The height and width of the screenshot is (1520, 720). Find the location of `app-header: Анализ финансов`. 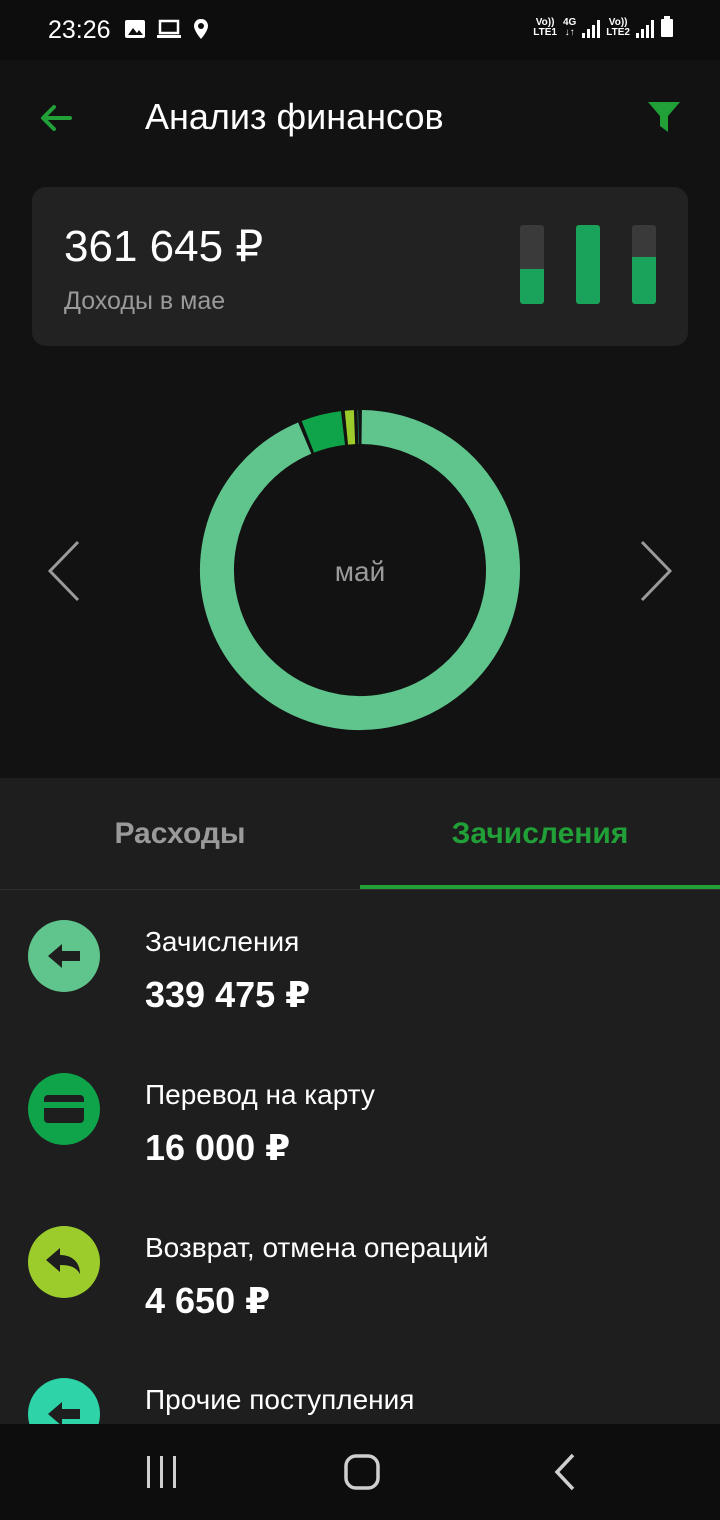

app-header: Анализ финансов is located at coordinates (360, 119).